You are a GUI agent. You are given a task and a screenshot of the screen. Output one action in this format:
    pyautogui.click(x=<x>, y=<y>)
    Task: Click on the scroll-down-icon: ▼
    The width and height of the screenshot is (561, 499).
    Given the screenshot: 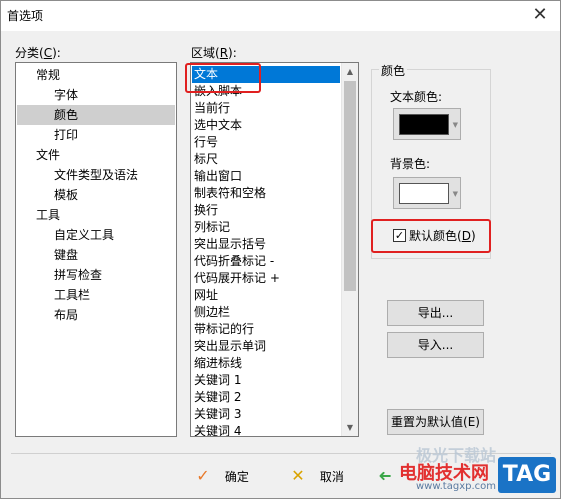 What is the action you would take?
    pyautogui.click(x=350, y=427)
    